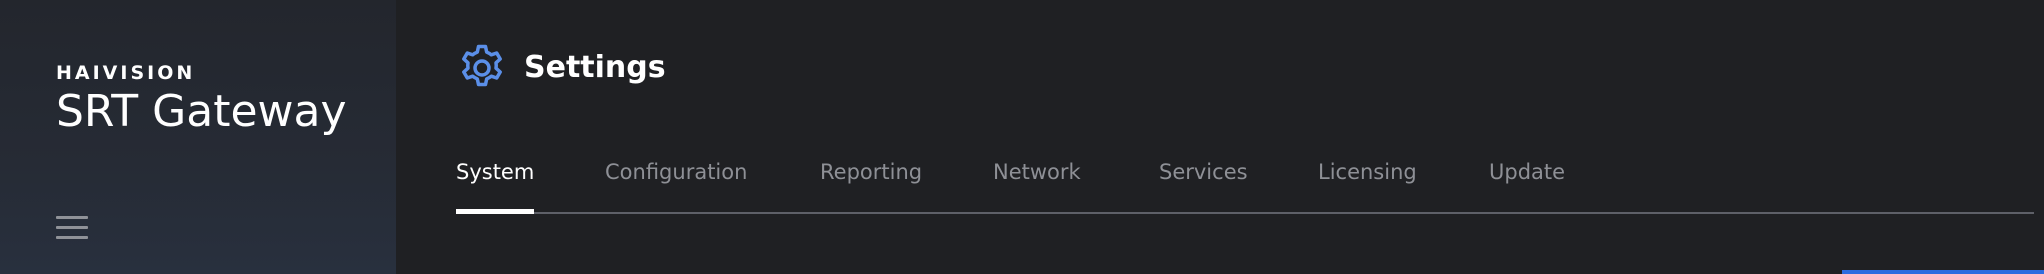  What do you see at coordinates (871, 181) in the screenshot?
I see `tab-reporting: Reporting` at bounding box center [871, 181].